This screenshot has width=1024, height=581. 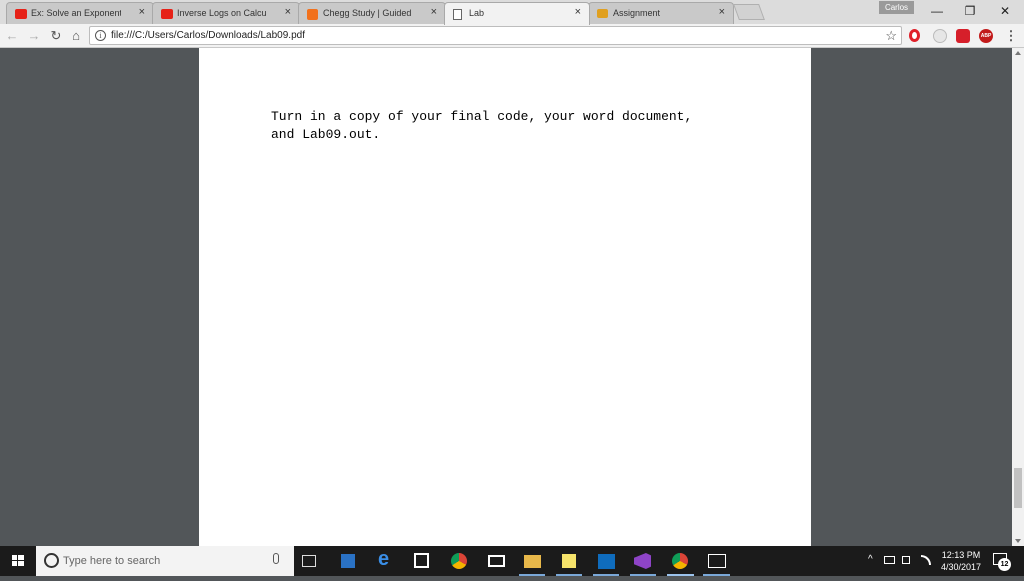 What do you see at coordinates (12, 36) in the screenshot?
I see `back-button: ←` at bounding box center [12, 36].